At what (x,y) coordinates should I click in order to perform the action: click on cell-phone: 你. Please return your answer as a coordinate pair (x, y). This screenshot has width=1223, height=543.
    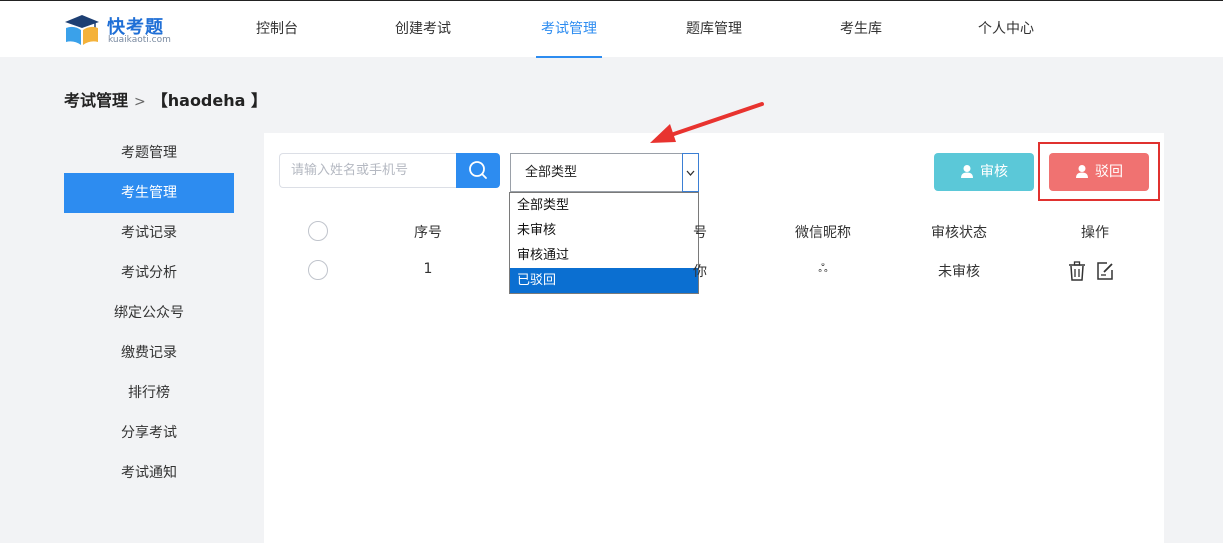
    Looking at the image, I should click on (700, 272).